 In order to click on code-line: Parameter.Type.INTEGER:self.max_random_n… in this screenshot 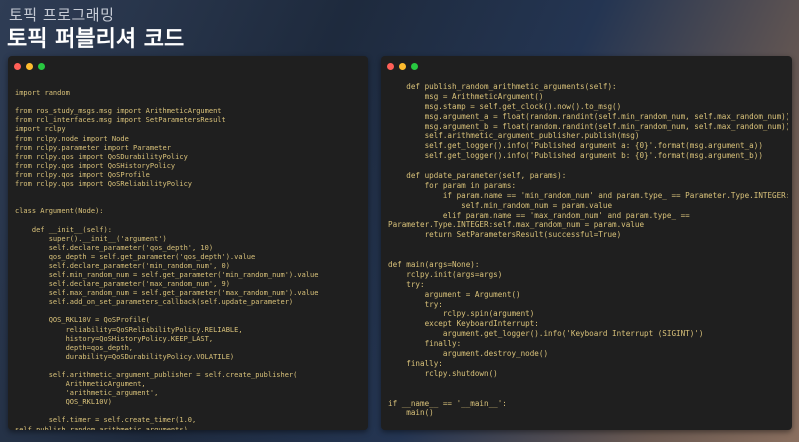, I will do `click(516, 225)`.